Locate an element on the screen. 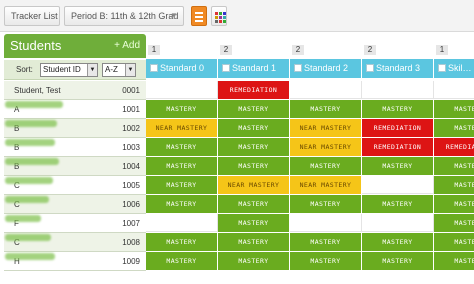 The width and height of the screenshot is (474, 284). student-row: H 1009 is located at coordinates (75, 261).